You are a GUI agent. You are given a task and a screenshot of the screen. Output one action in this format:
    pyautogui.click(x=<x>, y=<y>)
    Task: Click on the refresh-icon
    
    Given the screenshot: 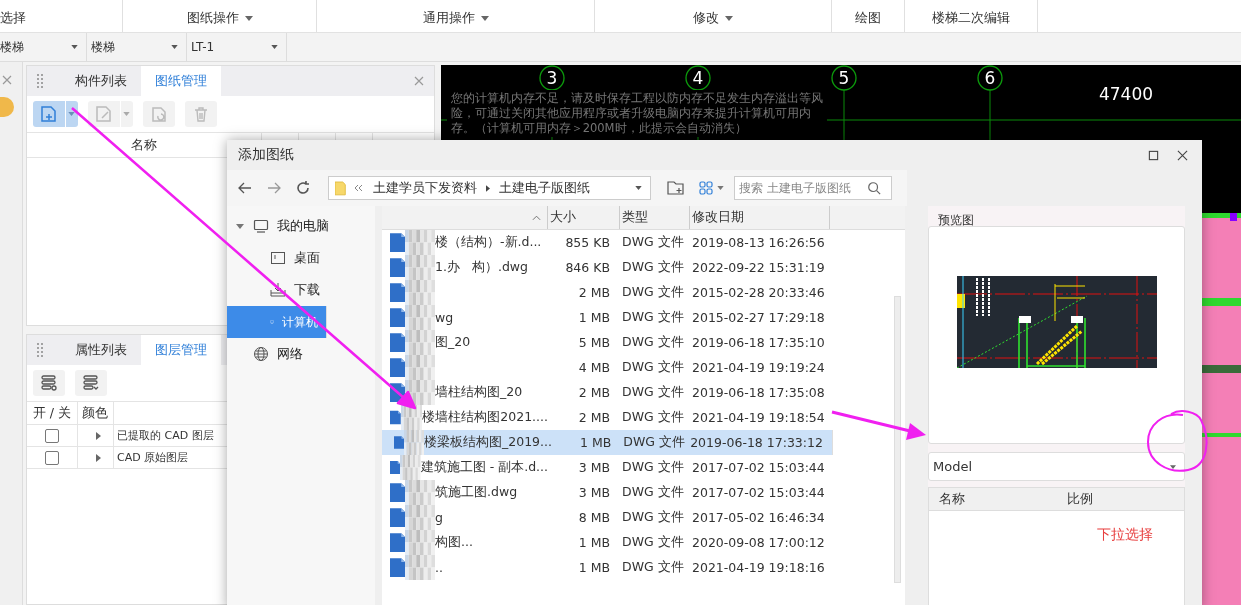 What is the action you would take?
    pyautogui.click(x=303, y=188)
    